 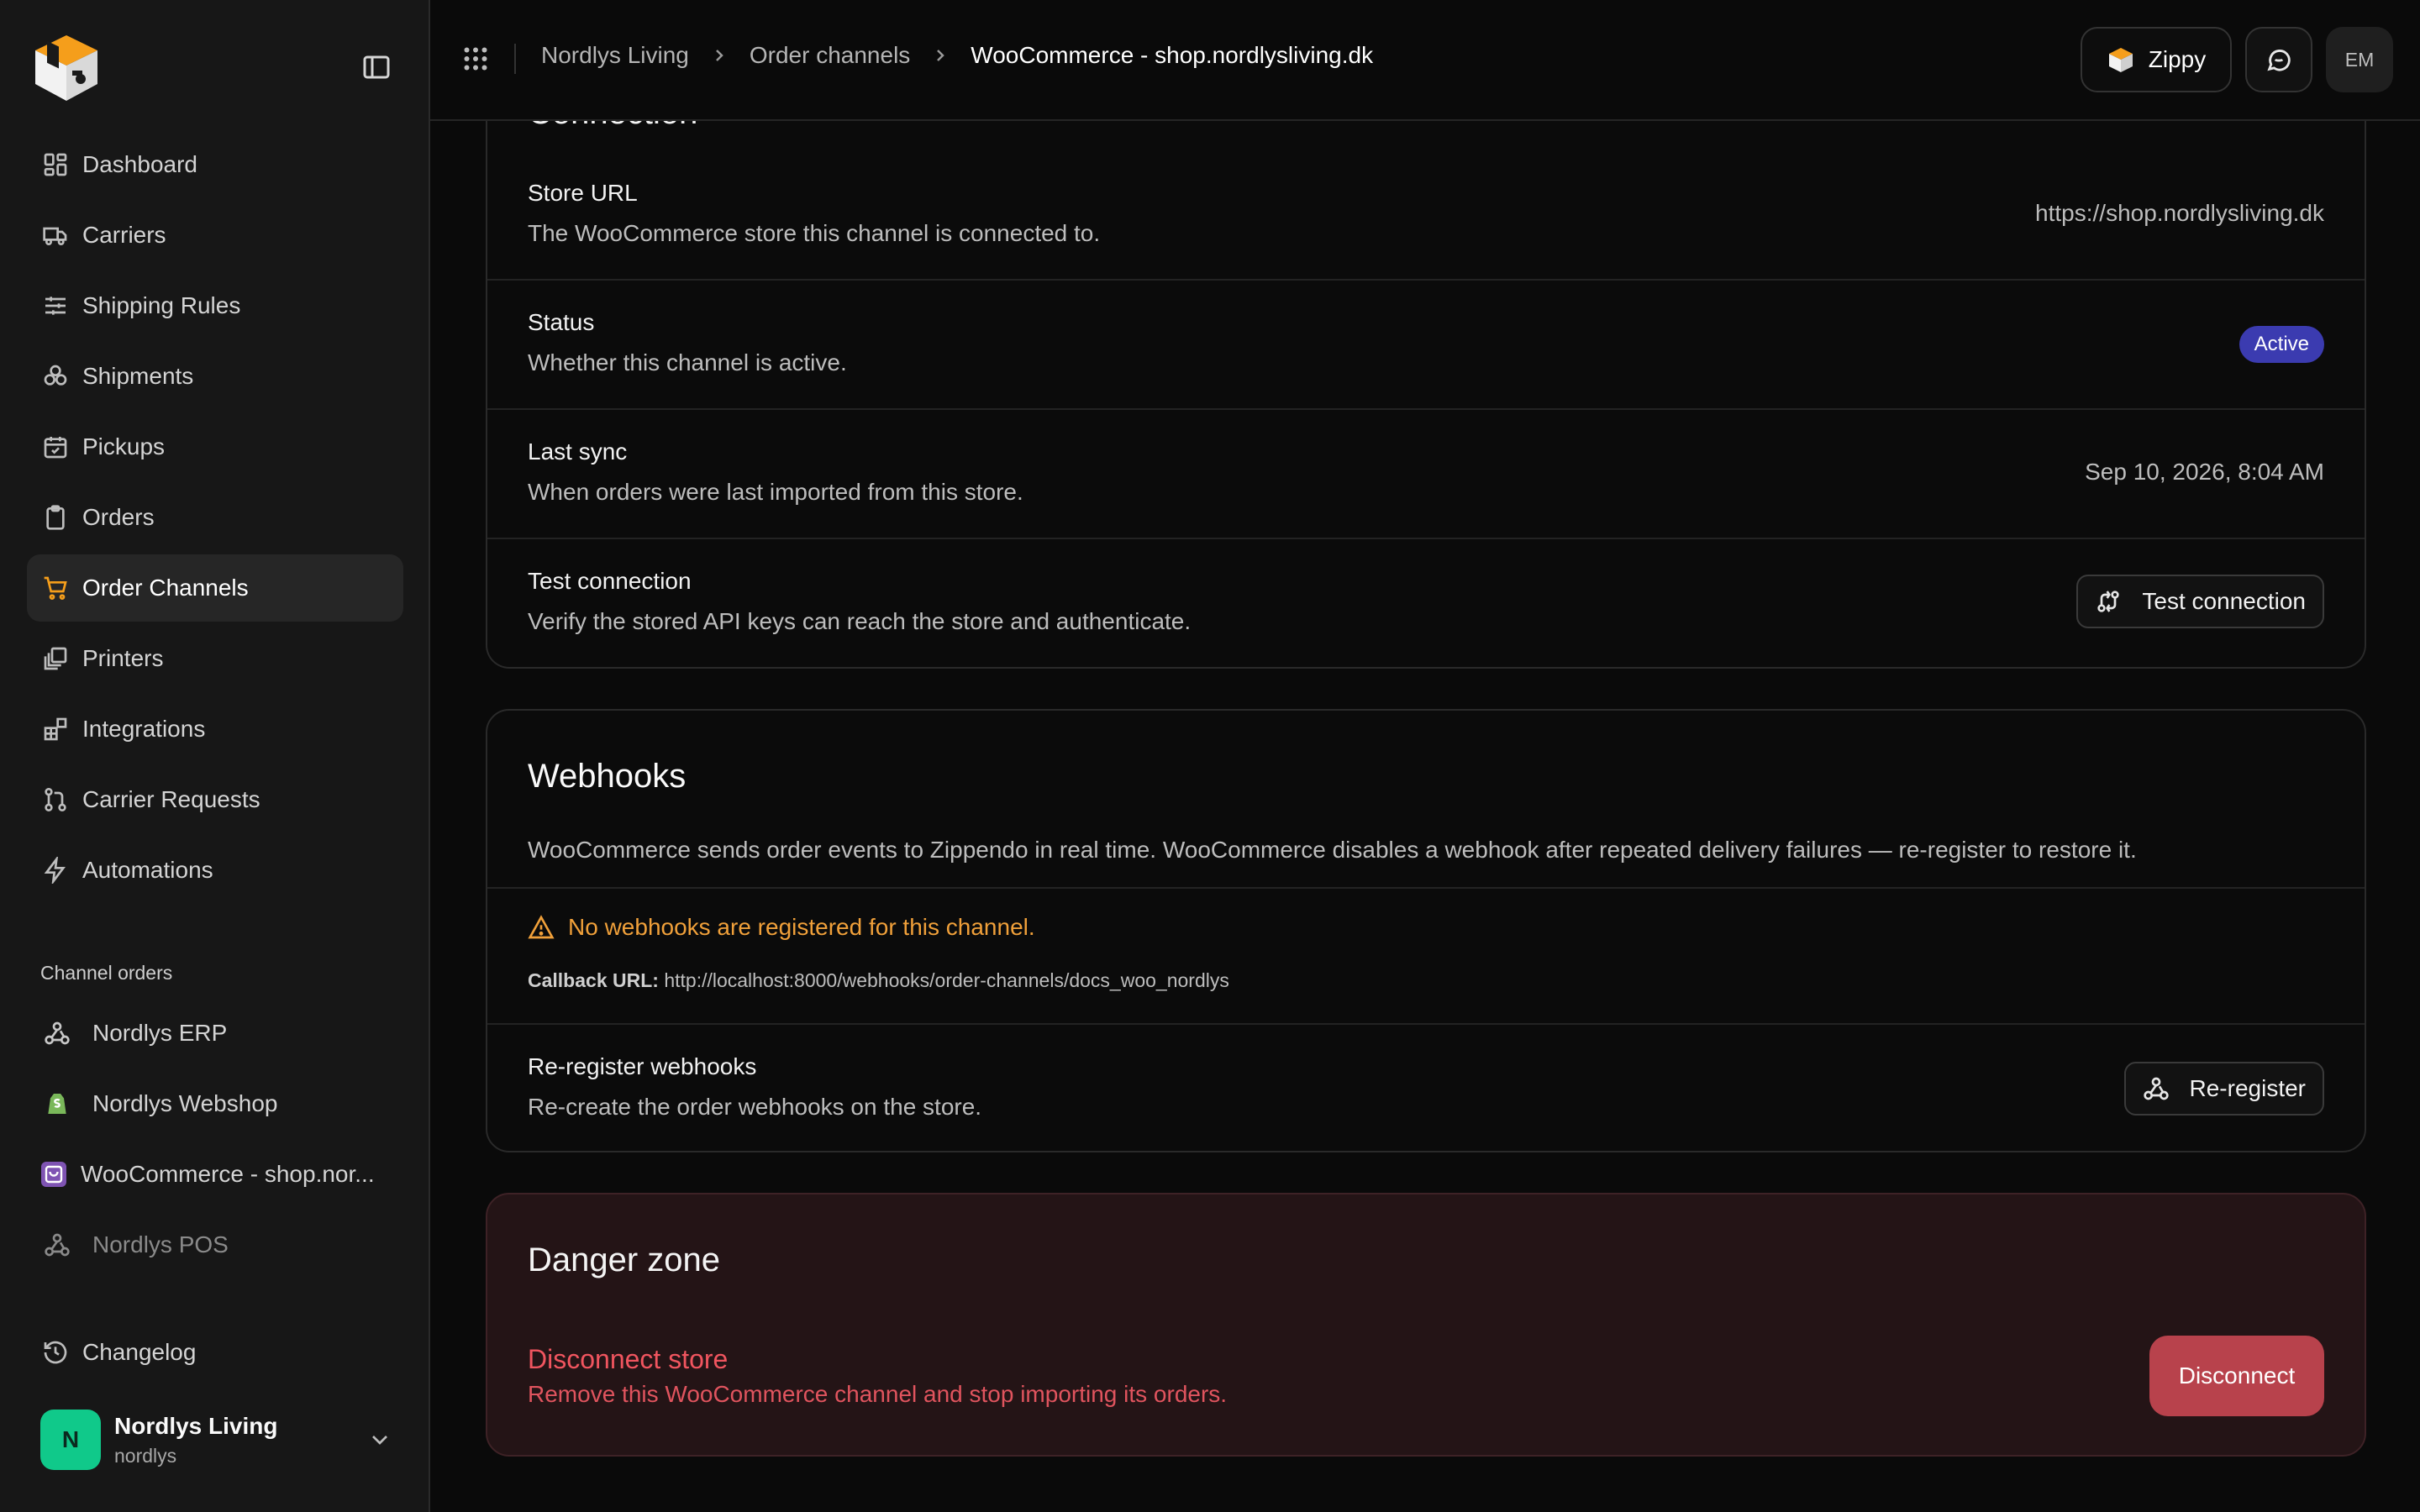 I want to click on sidebar-item-integrations: Integrations, so click(x=215, y=729).